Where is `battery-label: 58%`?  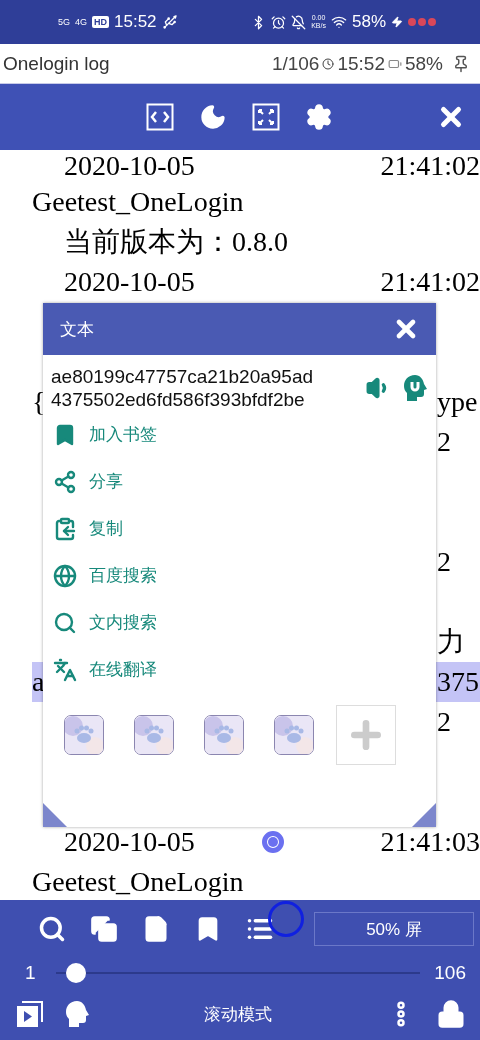
battery-label: 58% is located at coordinates (423, 63).